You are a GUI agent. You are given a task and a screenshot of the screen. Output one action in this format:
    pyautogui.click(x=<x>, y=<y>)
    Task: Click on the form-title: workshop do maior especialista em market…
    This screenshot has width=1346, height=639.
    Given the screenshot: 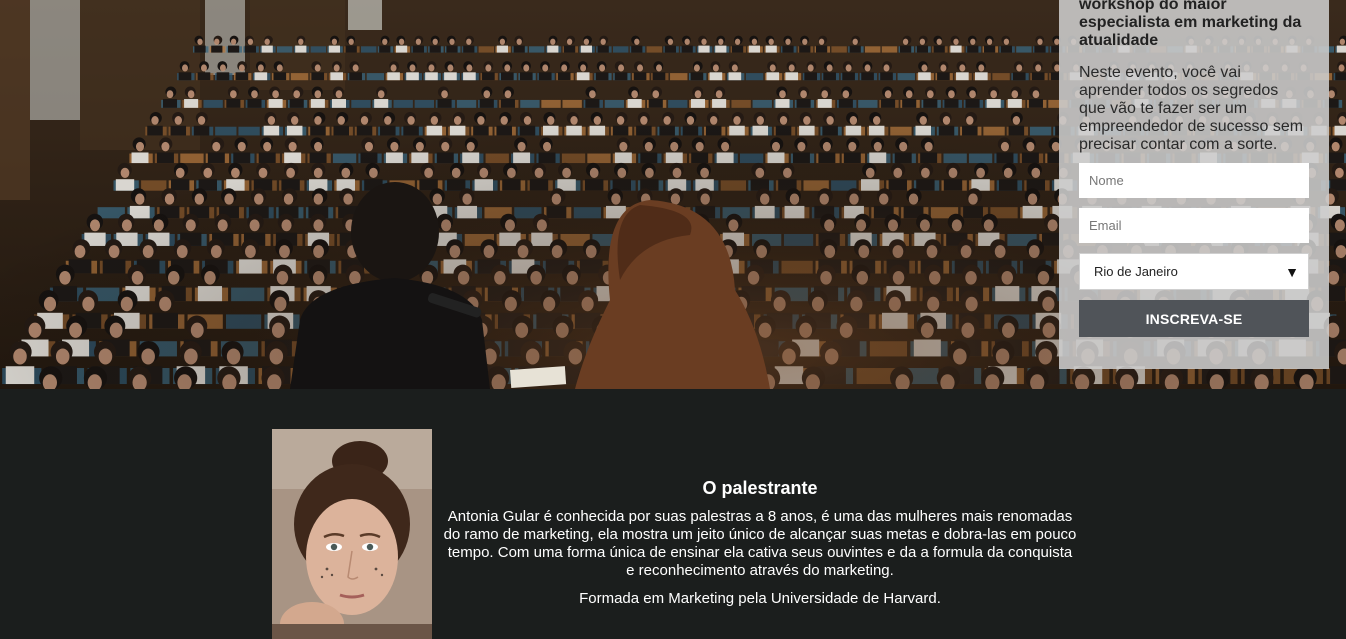 What is the action you would take?
    pyautogui.click(x=1190, y=24)
    